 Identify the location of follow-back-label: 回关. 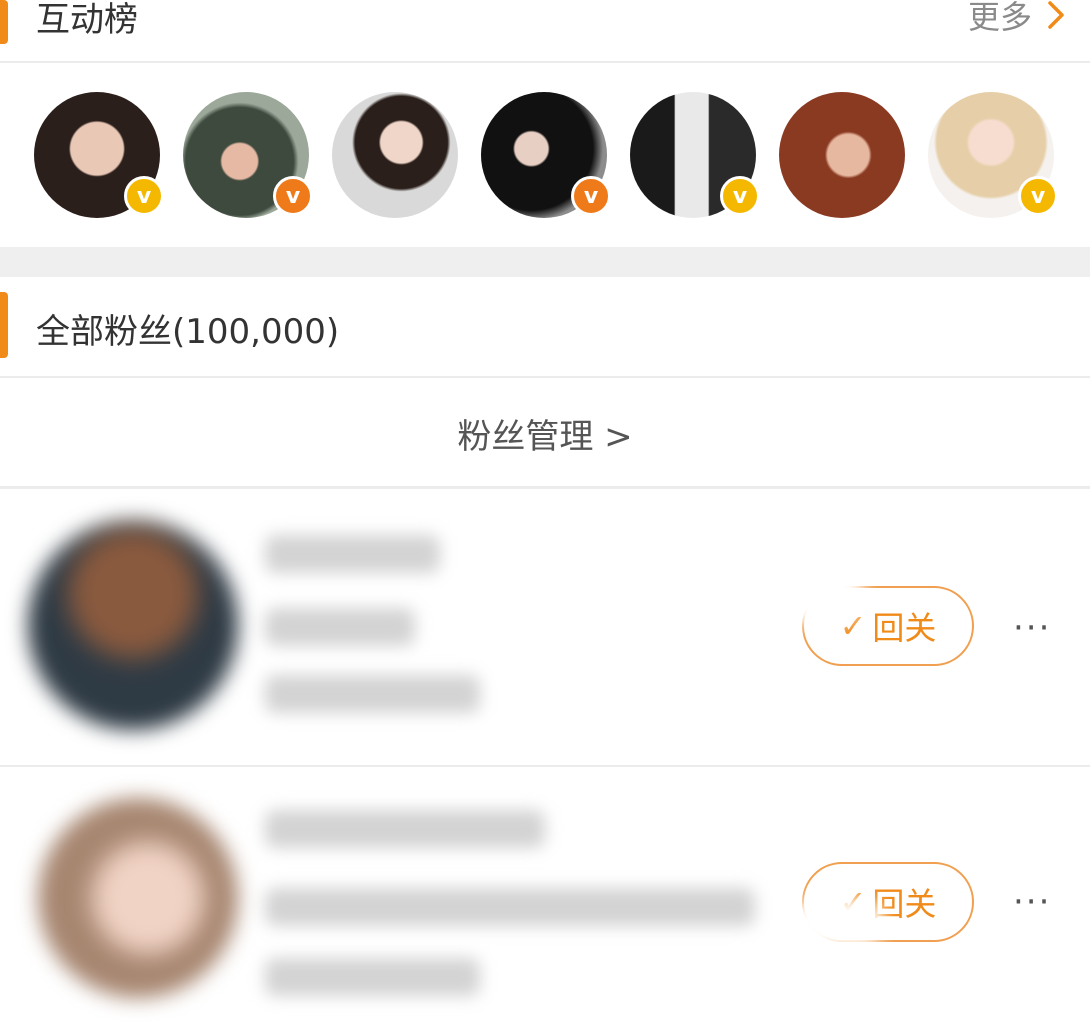
(904, 628).